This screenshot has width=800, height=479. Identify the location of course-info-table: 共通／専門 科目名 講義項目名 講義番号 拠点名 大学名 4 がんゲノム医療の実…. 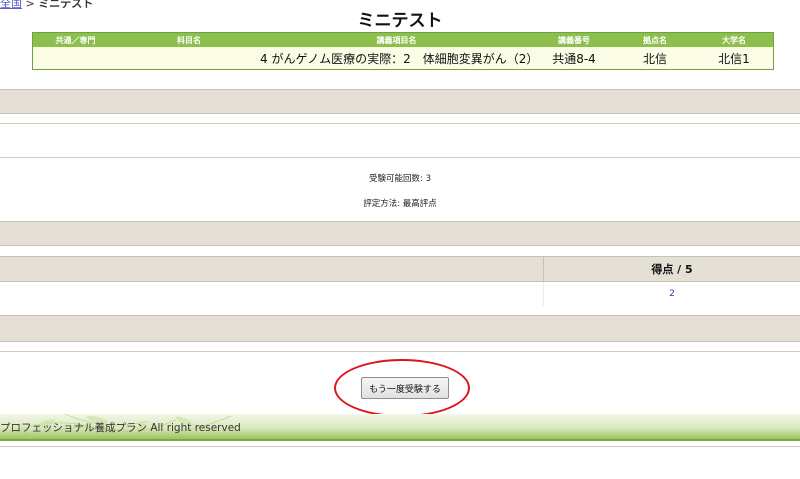
(403, 51).